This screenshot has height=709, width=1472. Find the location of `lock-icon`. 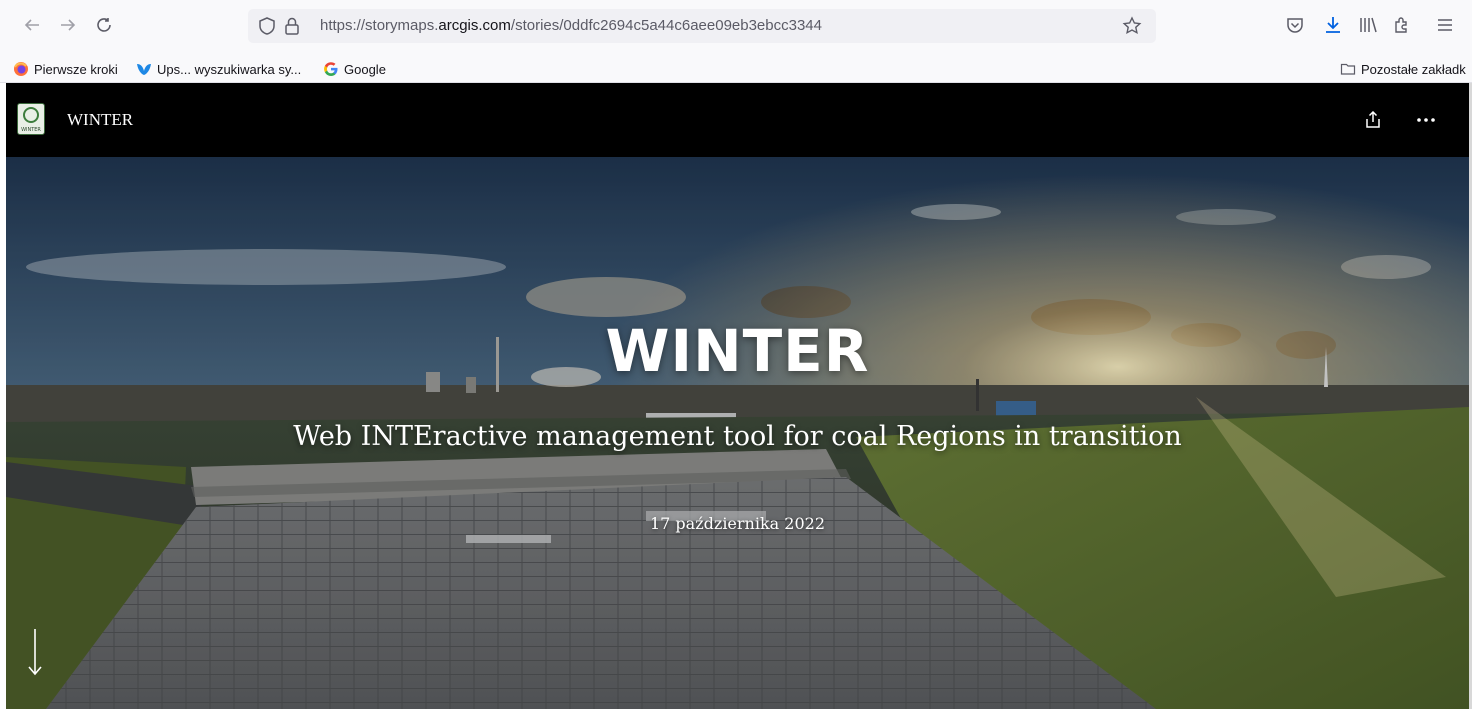

lock-icon is located at coordinates (292, 26).